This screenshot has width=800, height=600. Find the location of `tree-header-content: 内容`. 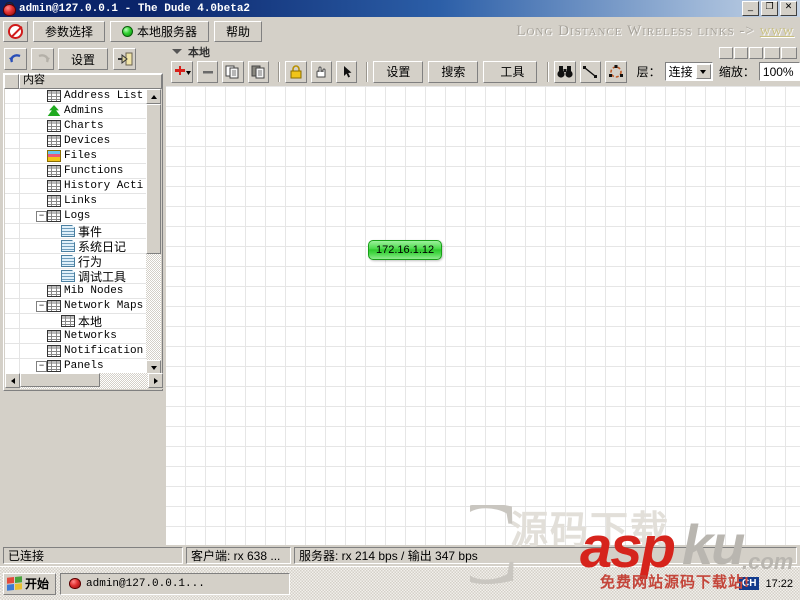

tree-header-content: 内容 is located at coordinates (90, 81).